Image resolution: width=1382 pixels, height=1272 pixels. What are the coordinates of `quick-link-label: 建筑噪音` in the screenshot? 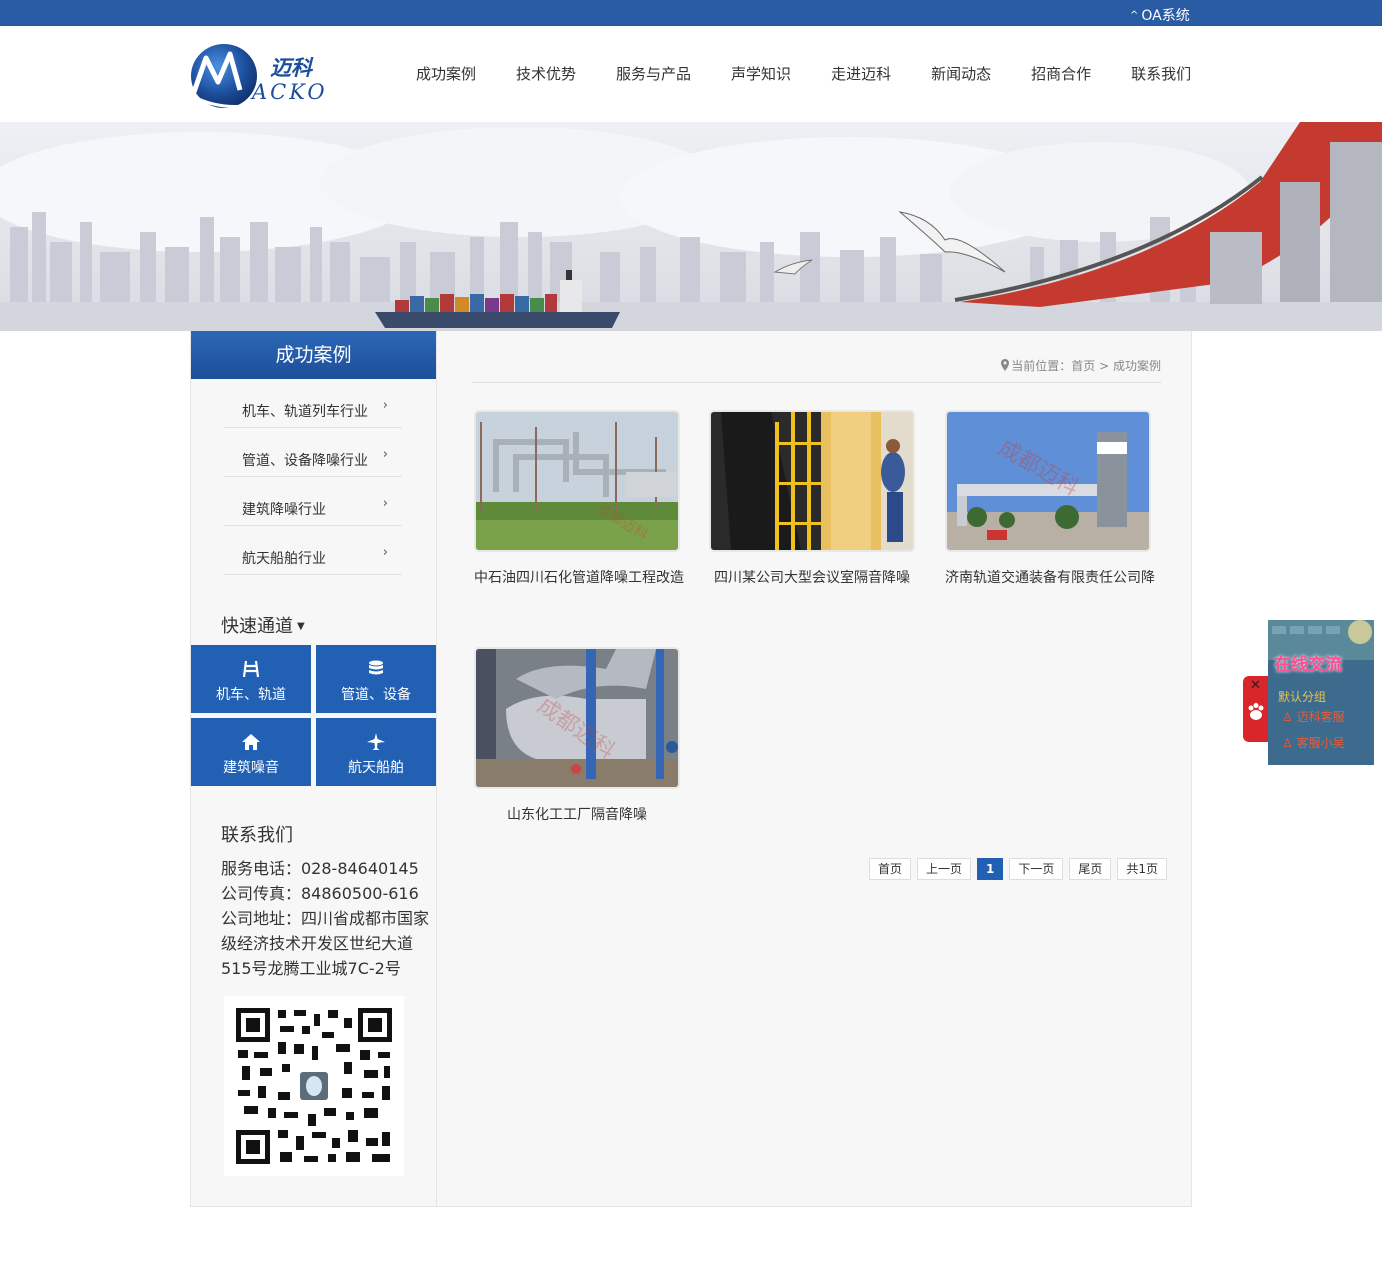 It's located at (251, 768).